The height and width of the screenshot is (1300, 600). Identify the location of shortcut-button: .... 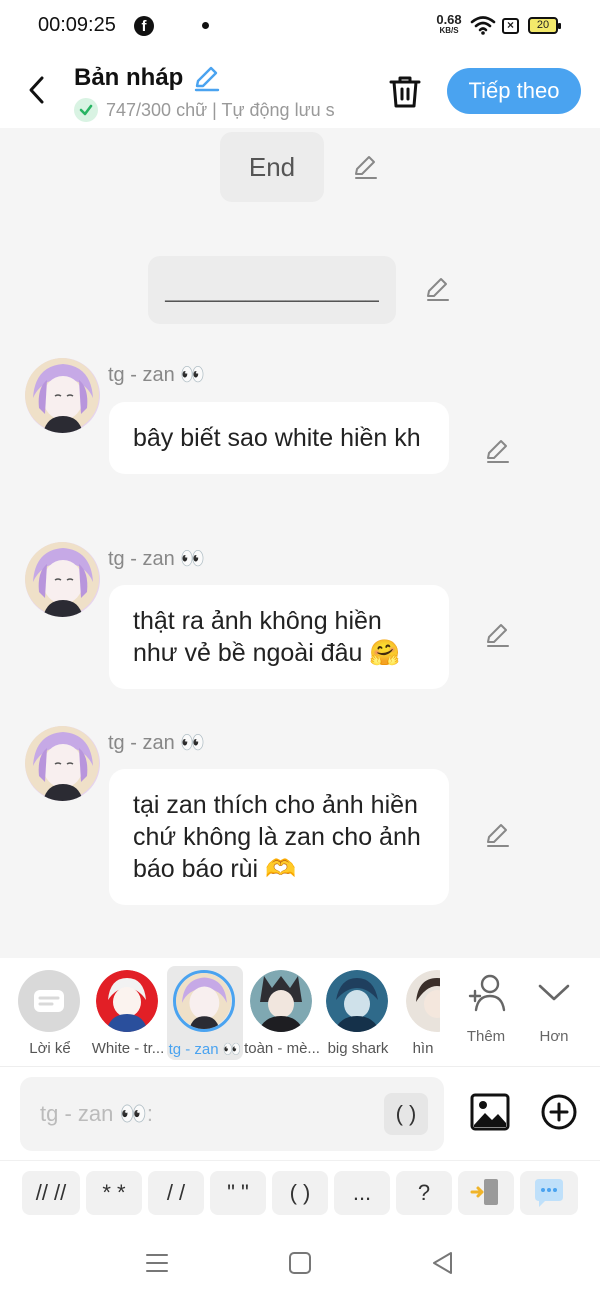
(362, 1193).